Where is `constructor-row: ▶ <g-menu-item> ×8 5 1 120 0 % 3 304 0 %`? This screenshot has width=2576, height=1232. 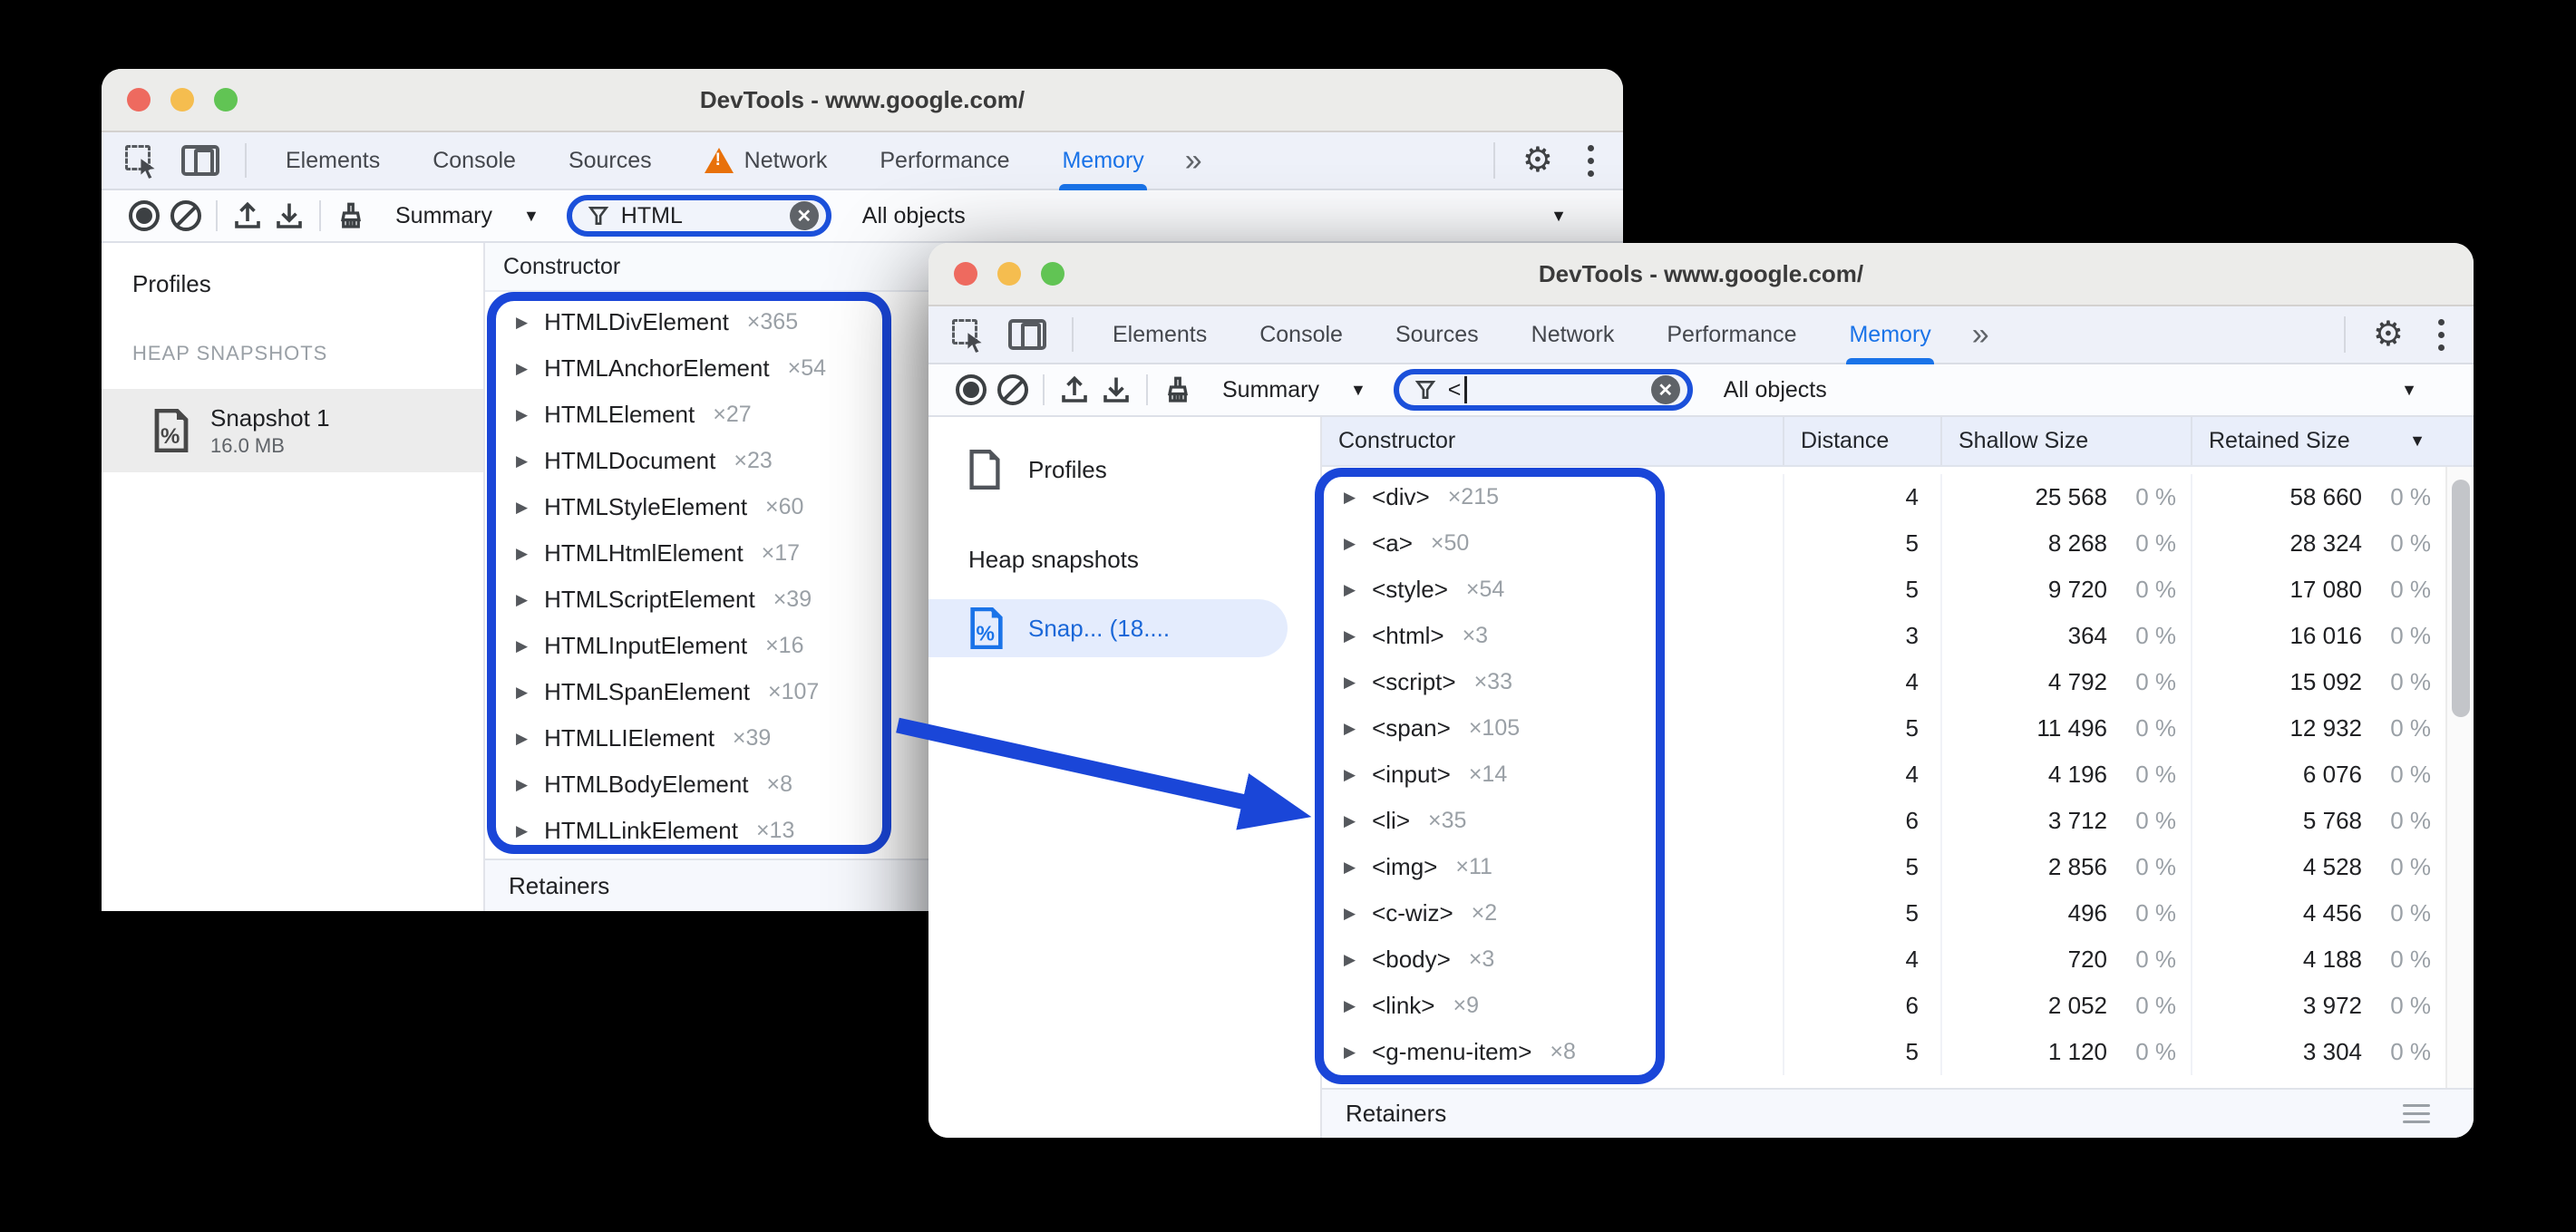
constructor-row: ▶ <g-menu-item> ×8 5 1 120 0 % 3 304 0 % is located at coordinates (1898, 1052).